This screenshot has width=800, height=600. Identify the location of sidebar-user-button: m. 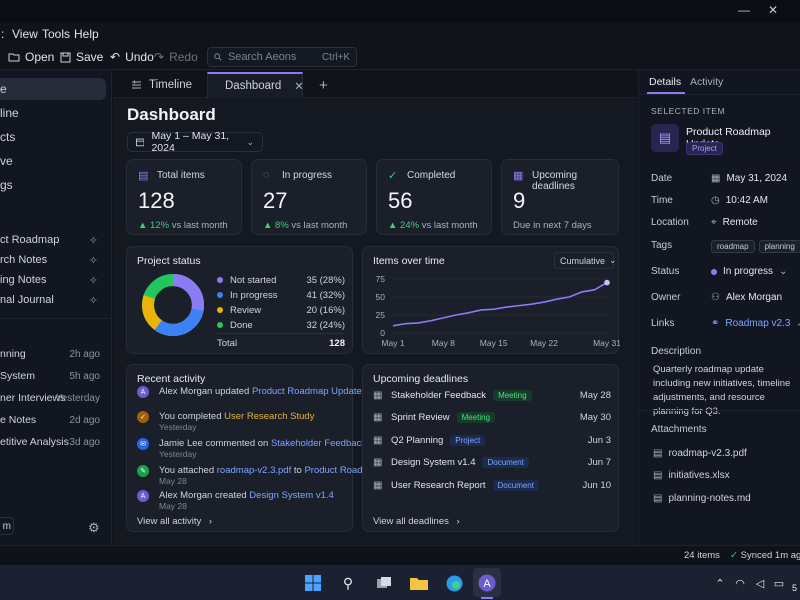
(7, 526).